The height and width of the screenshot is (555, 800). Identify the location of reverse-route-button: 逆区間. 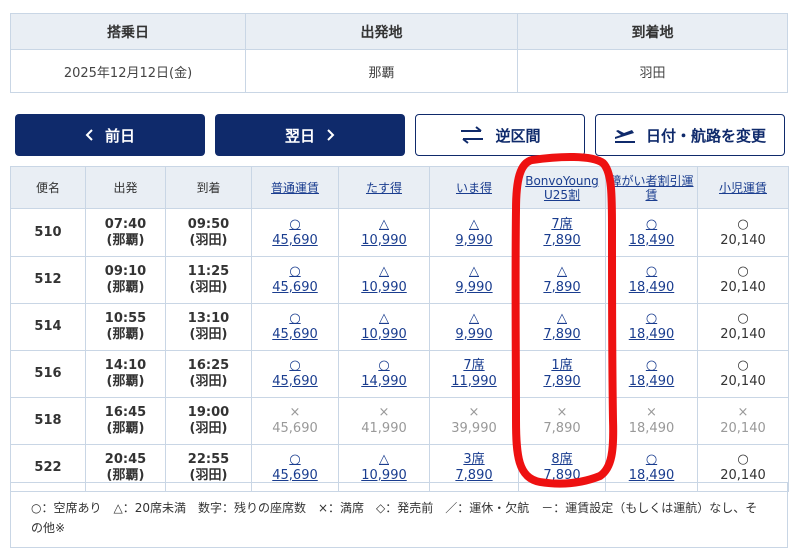
(500, 135).